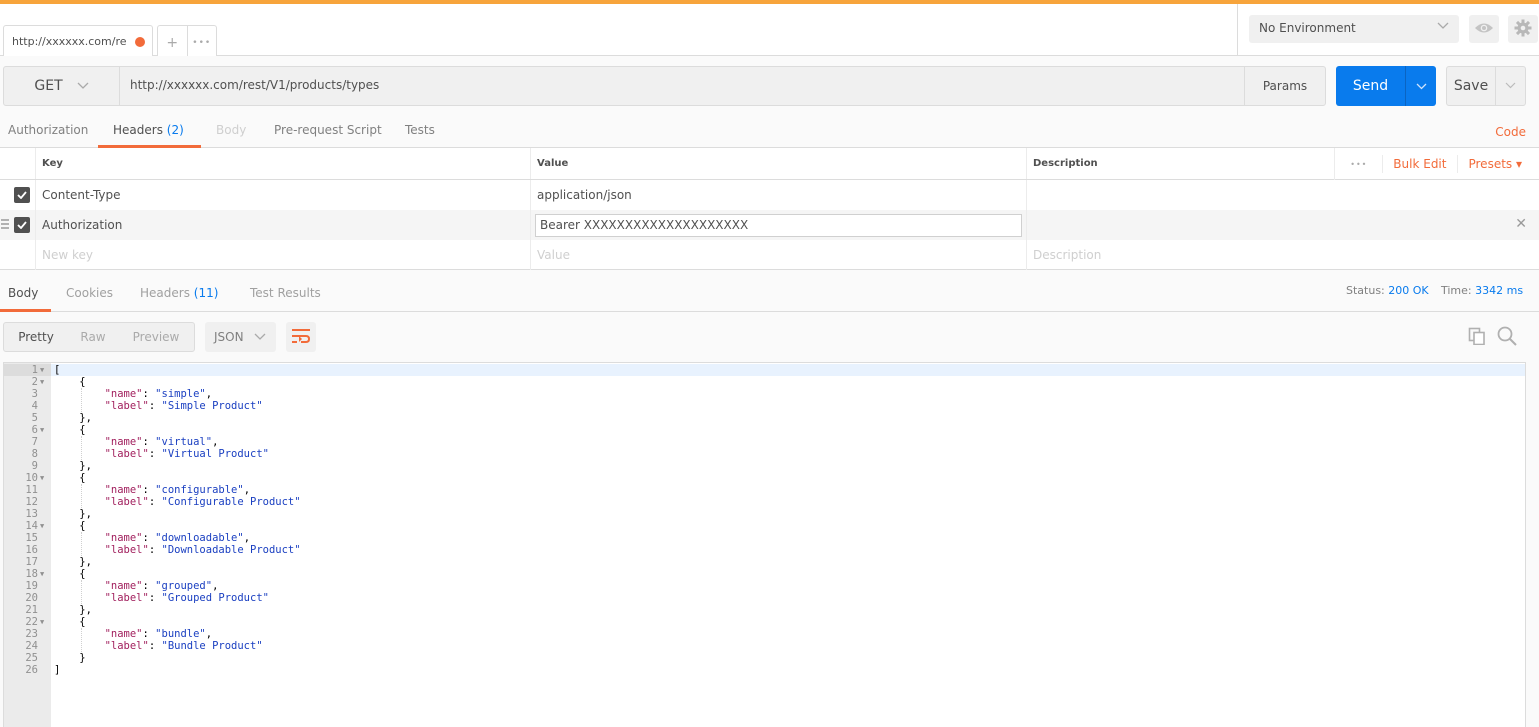  Describe the element at coordinates (177, 538) in the screenshot. I see `code-text: "name": "downloadable",` at that location.